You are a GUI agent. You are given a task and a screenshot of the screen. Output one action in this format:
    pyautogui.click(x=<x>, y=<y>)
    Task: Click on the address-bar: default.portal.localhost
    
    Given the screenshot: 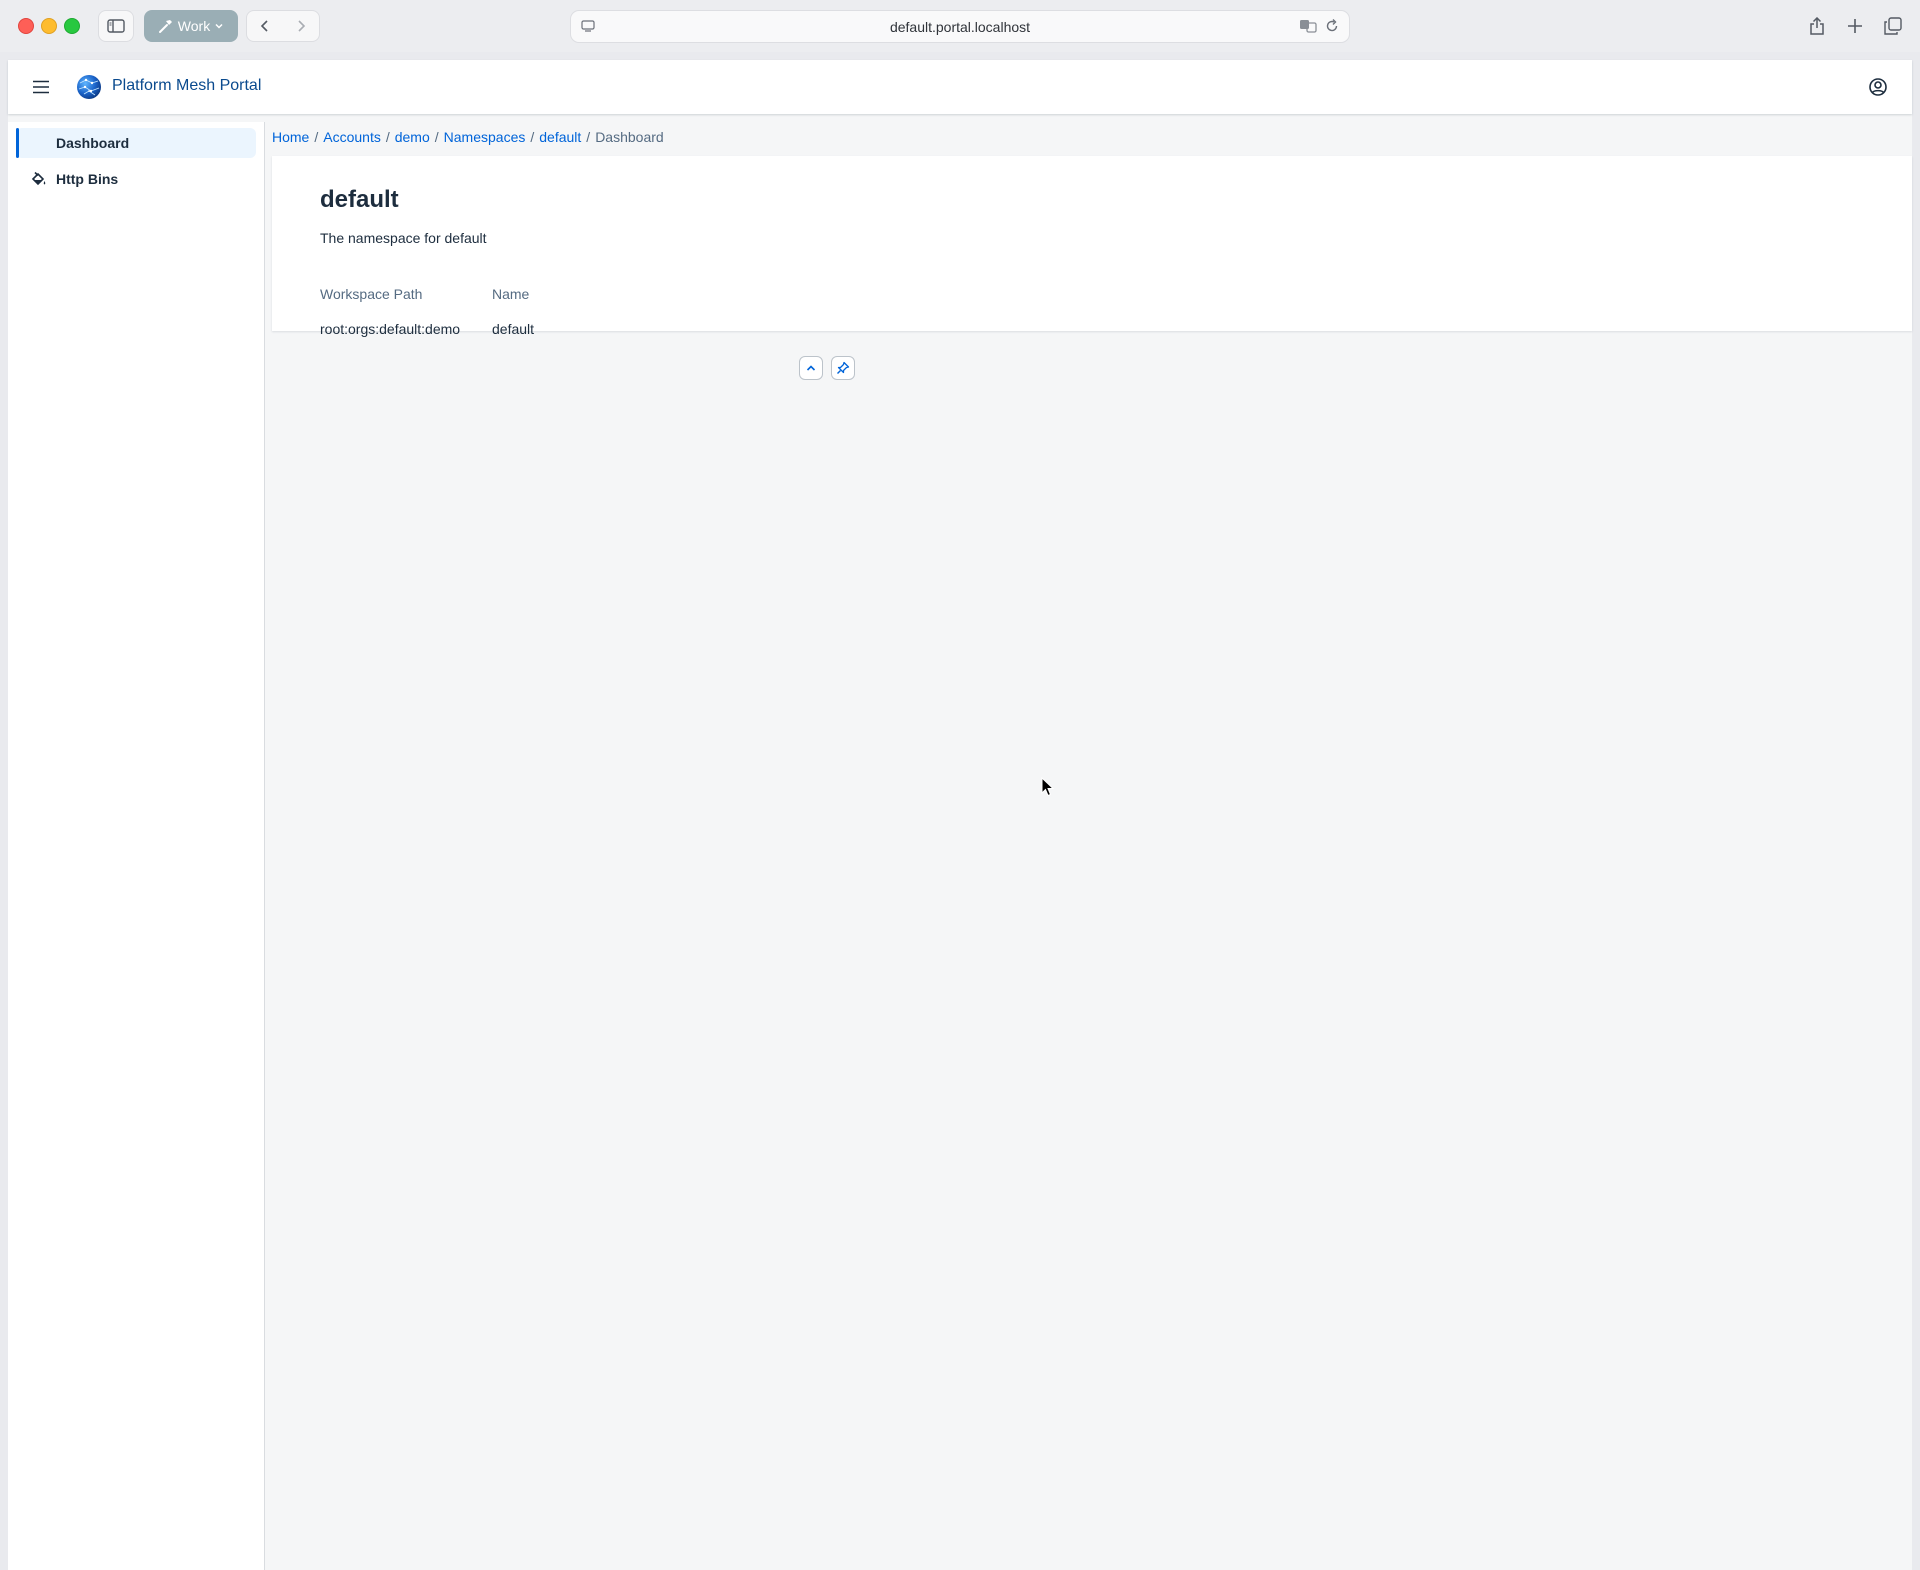 What is the action you would take?
    pyautogui.click(x=960, y=26)
    